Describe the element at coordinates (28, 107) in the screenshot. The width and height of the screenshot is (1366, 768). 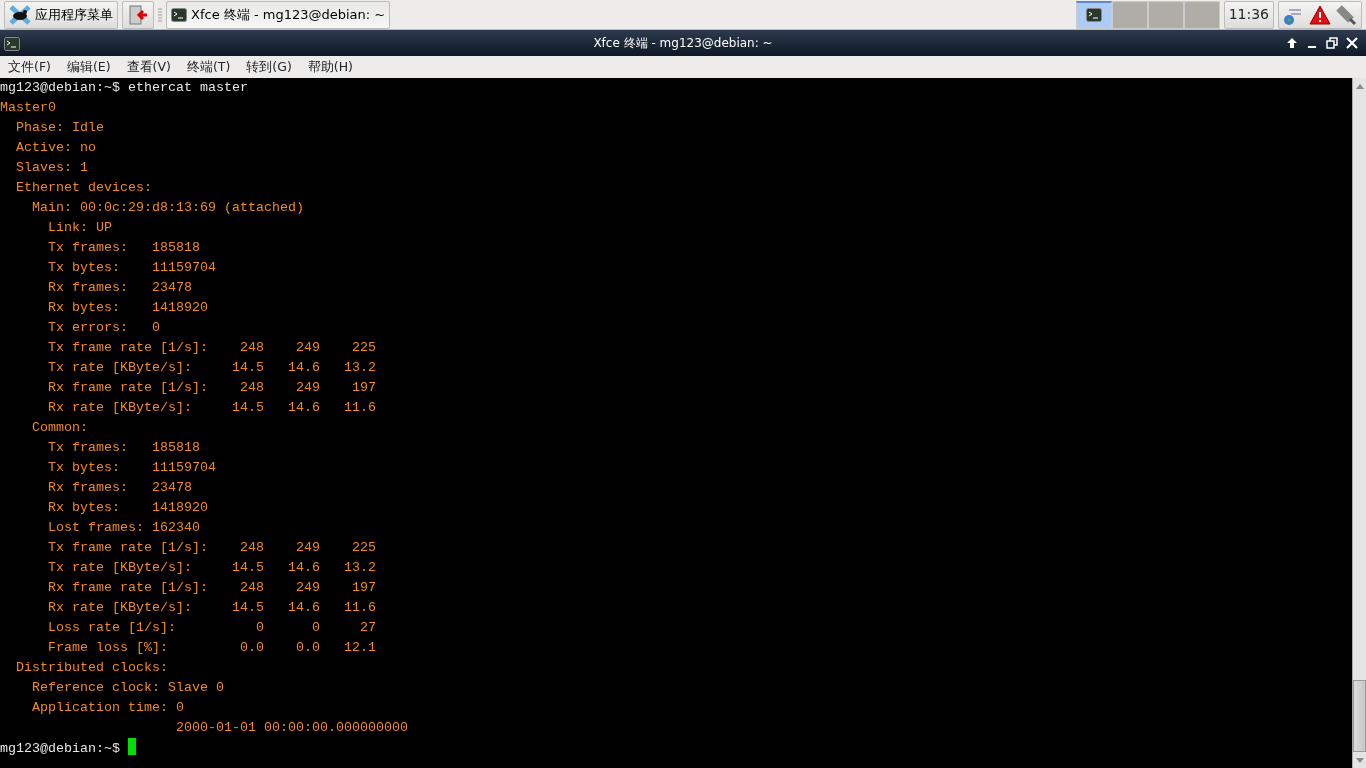
I see `output-line: Master0` at that location.